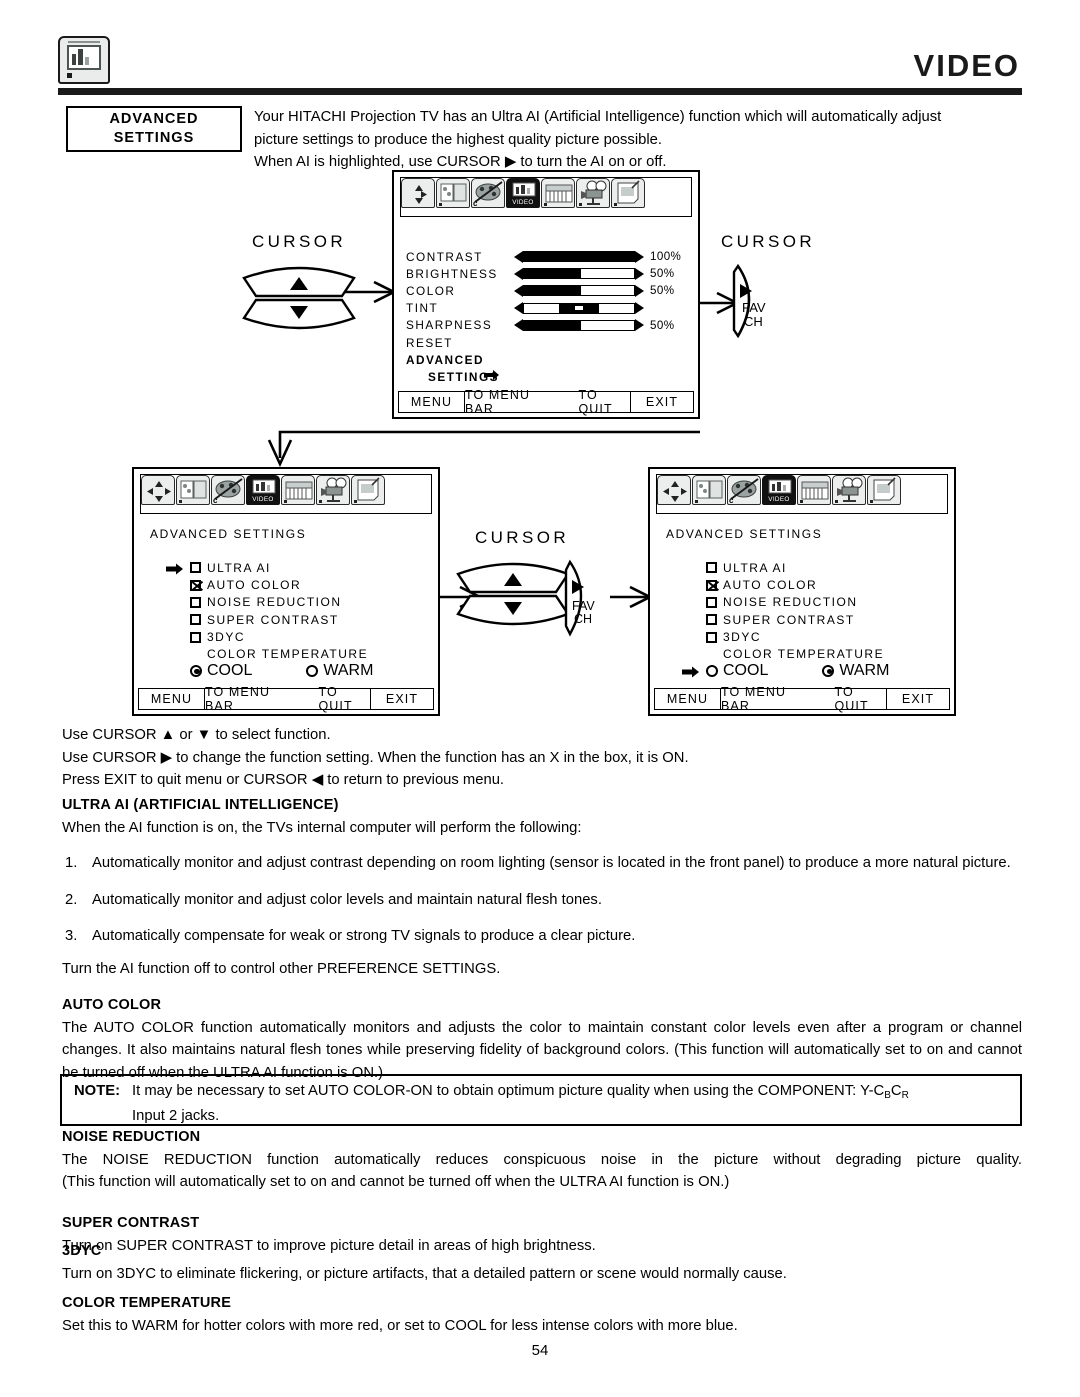 This screenshot has height=1397, width=1080. What do you see at coordinates (112, 1005) in the screenshot?
I see `section-heading: AUTO COLOR` at bounding box center [112, 1005].